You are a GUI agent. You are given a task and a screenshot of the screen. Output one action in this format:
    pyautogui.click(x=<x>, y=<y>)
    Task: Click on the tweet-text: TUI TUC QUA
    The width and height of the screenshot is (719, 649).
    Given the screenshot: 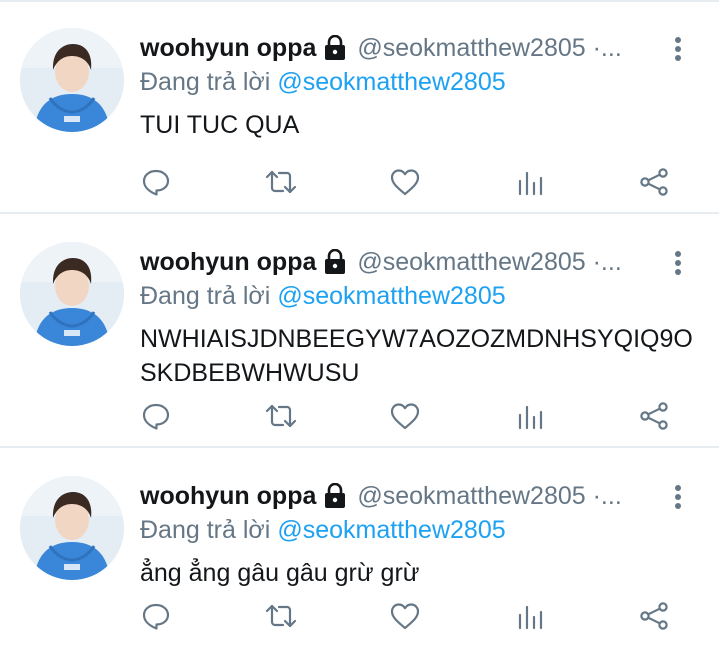 What is the action you would take?
    pyautogui.click(x=220, y=125)
    